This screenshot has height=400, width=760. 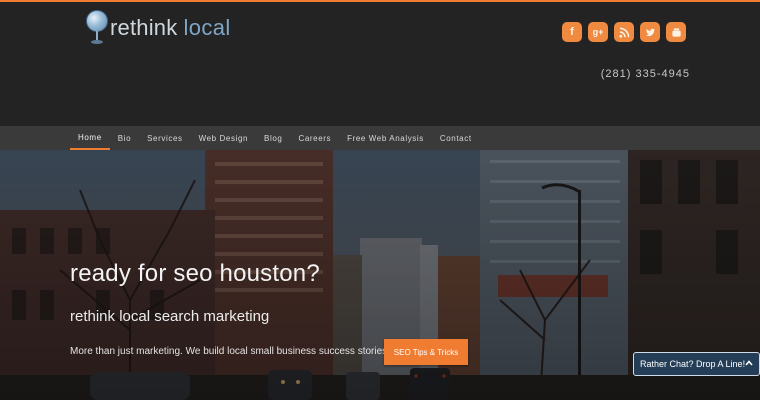 I want to click on hero-subtitle: rethink local search marketing, so click(x=170, y=316).